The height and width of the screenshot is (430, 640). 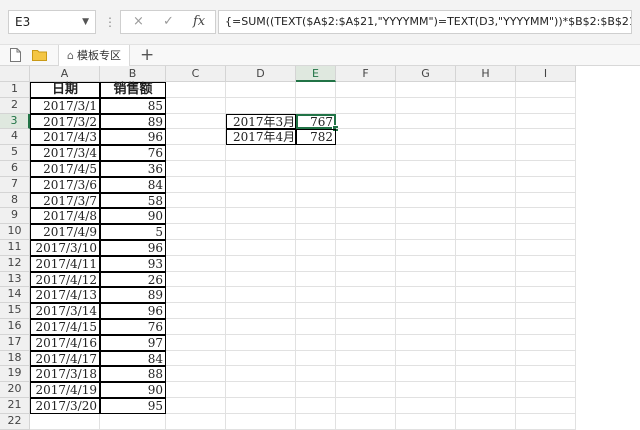 I want to click on cell-g20, so click(x=426, y=390).